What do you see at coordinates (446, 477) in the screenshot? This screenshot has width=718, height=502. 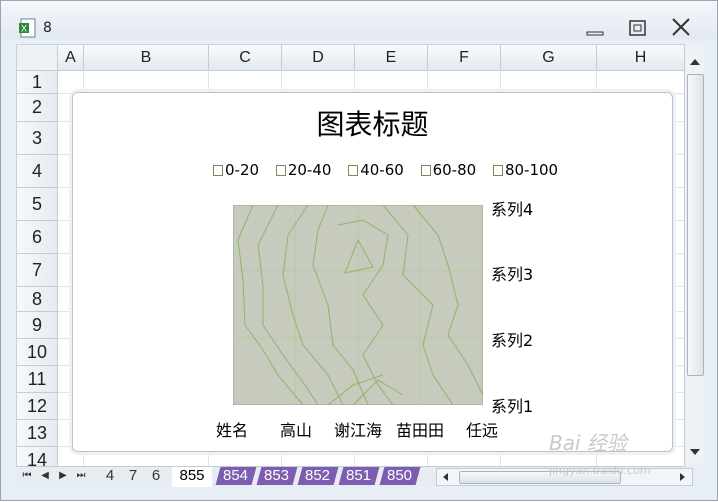 I see `scroll-left-icon` at bounding box center [446, 477].